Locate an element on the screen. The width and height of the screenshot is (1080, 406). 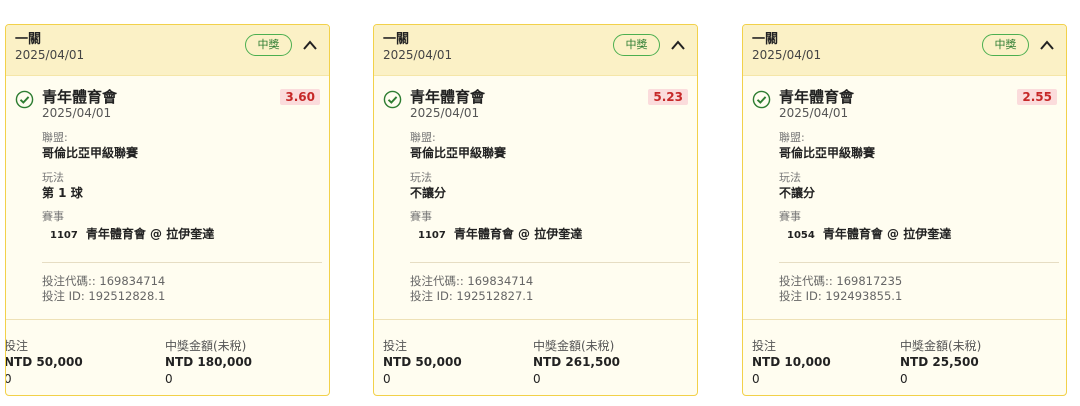
bet-code: 投注代碼:: 169817235 is located at coordinates (841, 281).